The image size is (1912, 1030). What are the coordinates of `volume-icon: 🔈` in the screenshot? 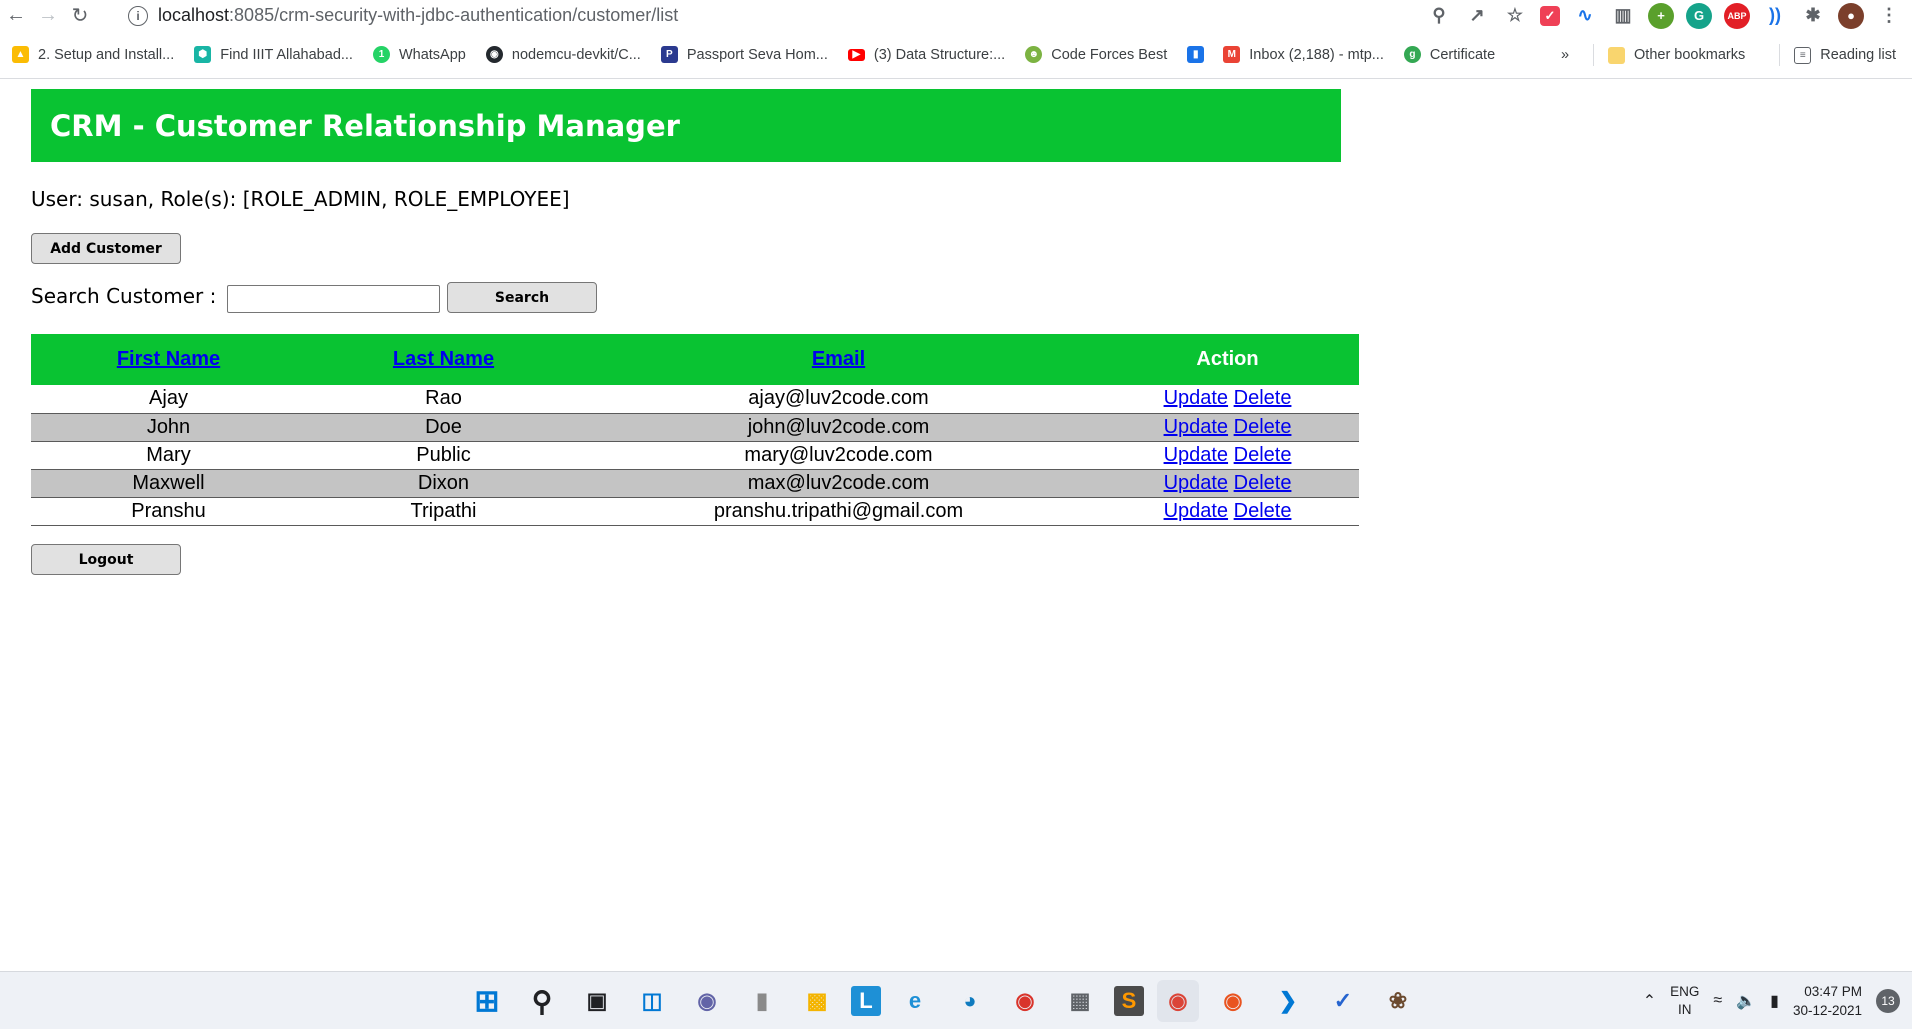 It's located at (1746, 1001).